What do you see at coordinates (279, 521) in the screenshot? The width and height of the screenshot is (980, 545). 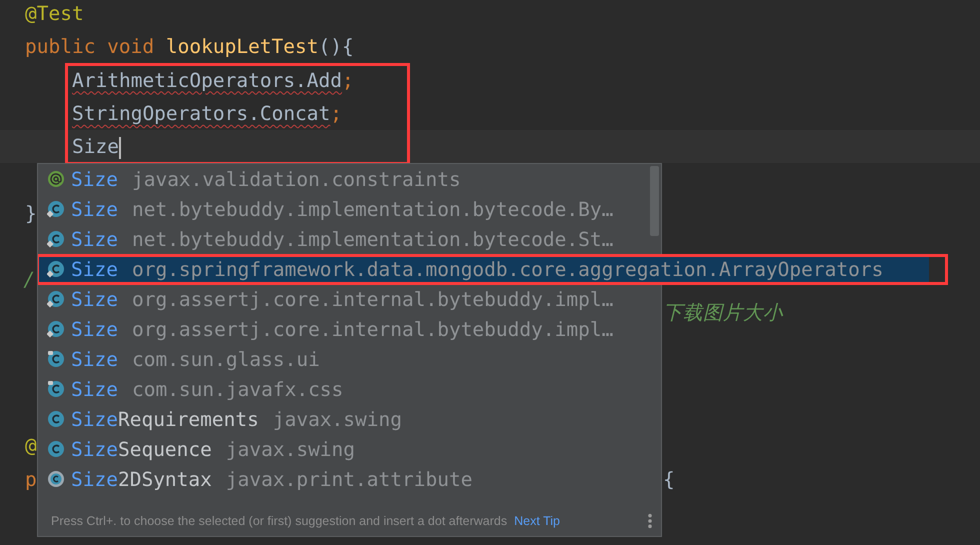 I see `hint-text: Press Ctrl+. to choose the selected (or first) suggestion and insert a dot afterwards` at bounding box center [279, 521].